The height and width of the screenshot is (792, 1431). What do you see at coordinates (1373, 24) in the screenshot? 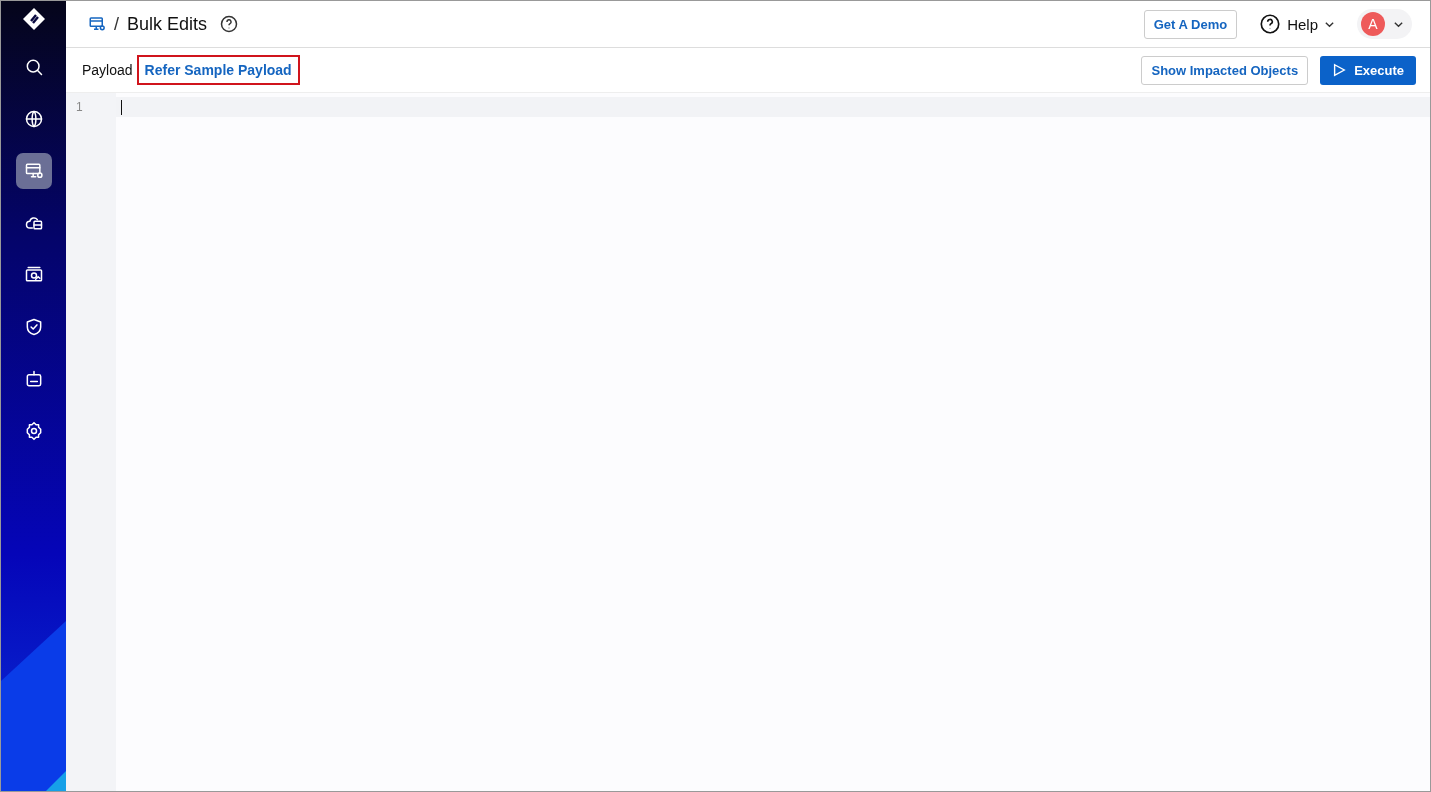
I see `avatar: A` at bounding box center [1373, 24].